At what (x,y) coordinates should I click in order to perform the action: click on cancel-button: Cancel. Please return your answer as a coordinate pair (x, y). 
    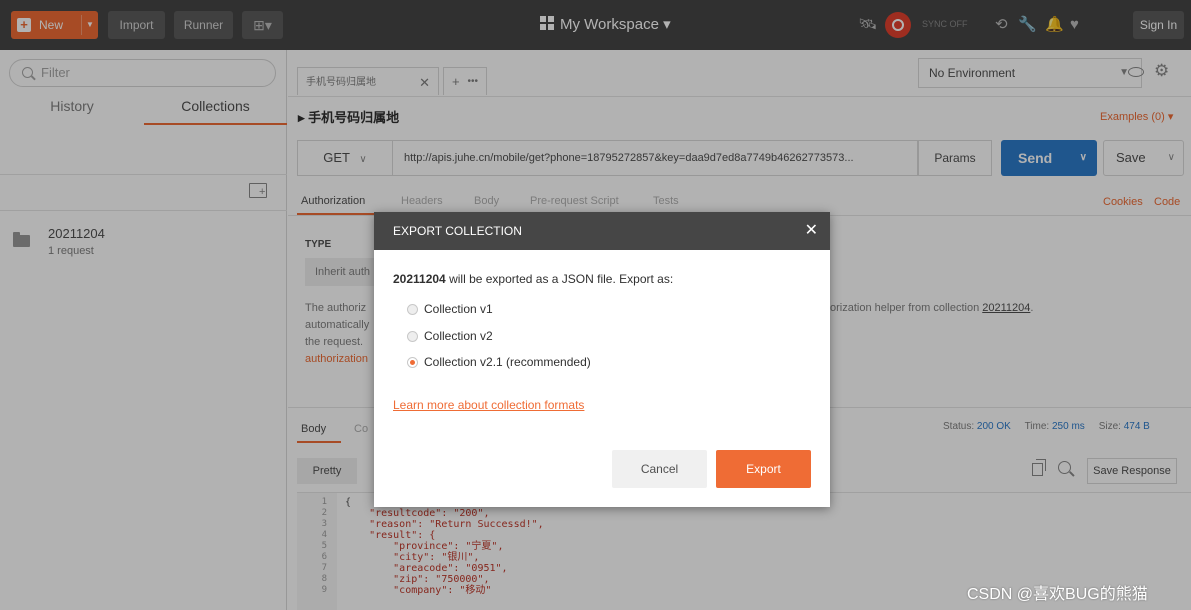
    Looking at the image, I should click on (659, 469).